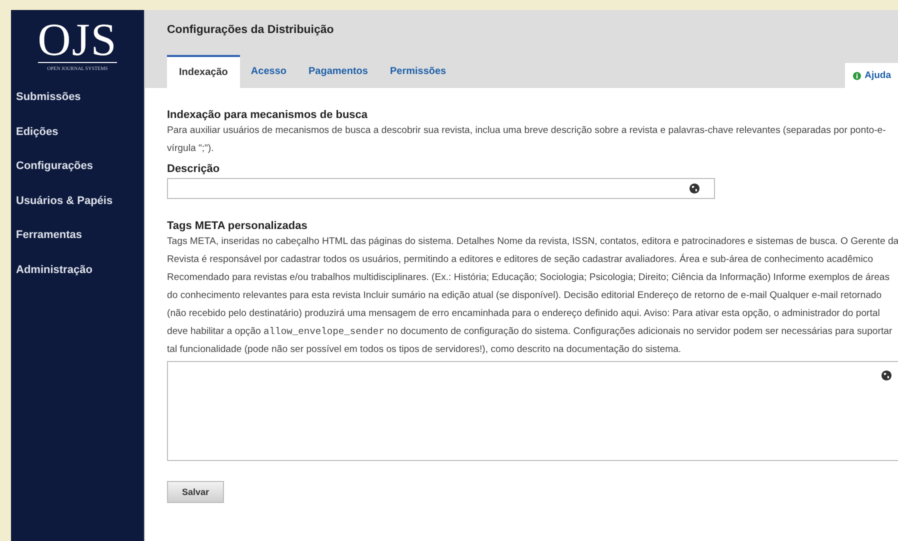 This screenshot has height=541, width=898. Describe the element at coordinates (269, 71) in the screenshot. I see `tab: Acesso` at that location.